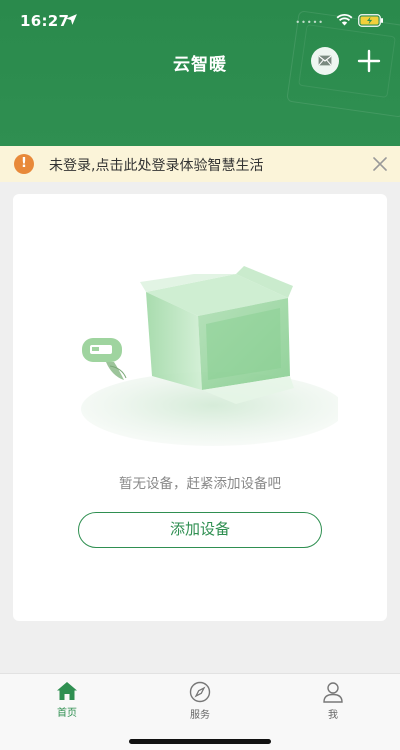 The image size is (400, 750). Describe the element at coordinates (24, 164) in the screenshot. I see `warning-icon: !` at that location.